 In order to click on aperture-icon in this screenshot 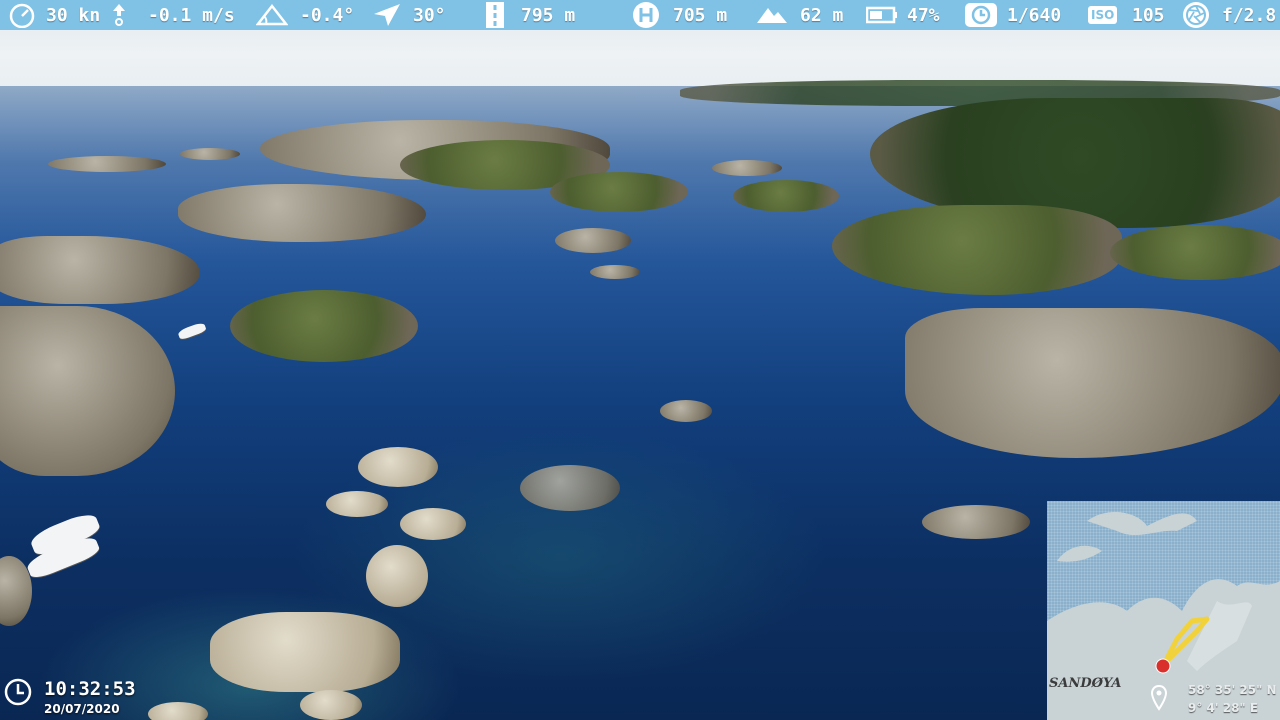, I will do `click(1196, 15)`.